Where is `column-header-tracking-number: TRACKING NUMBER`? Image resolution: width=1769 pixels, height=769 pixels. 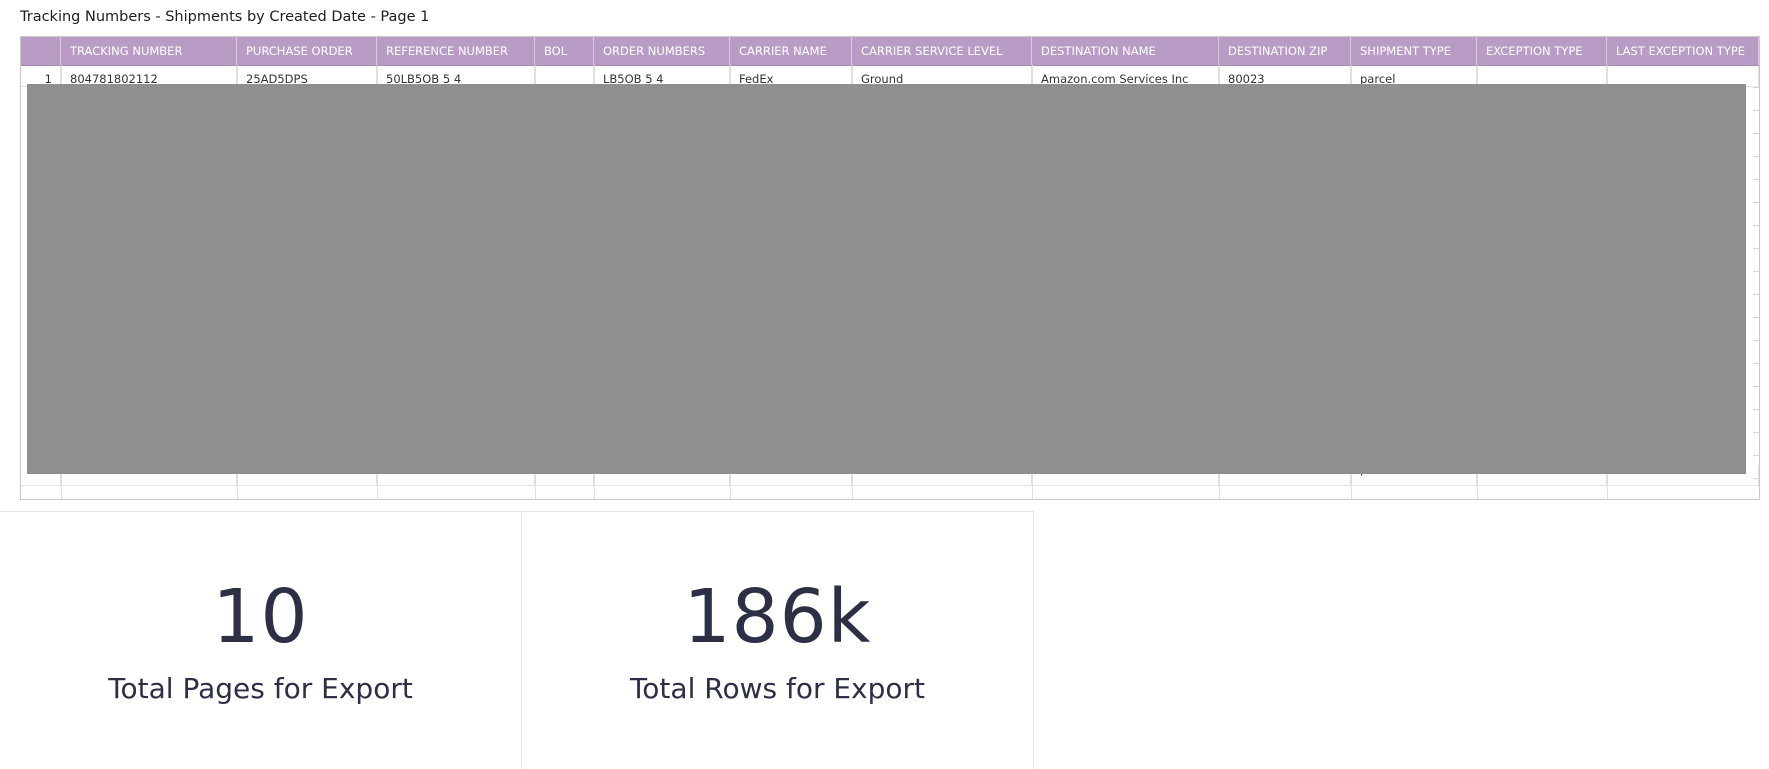 column-header-tracking-number: TRACKING NUMBER is located at coordinates (149, 51).